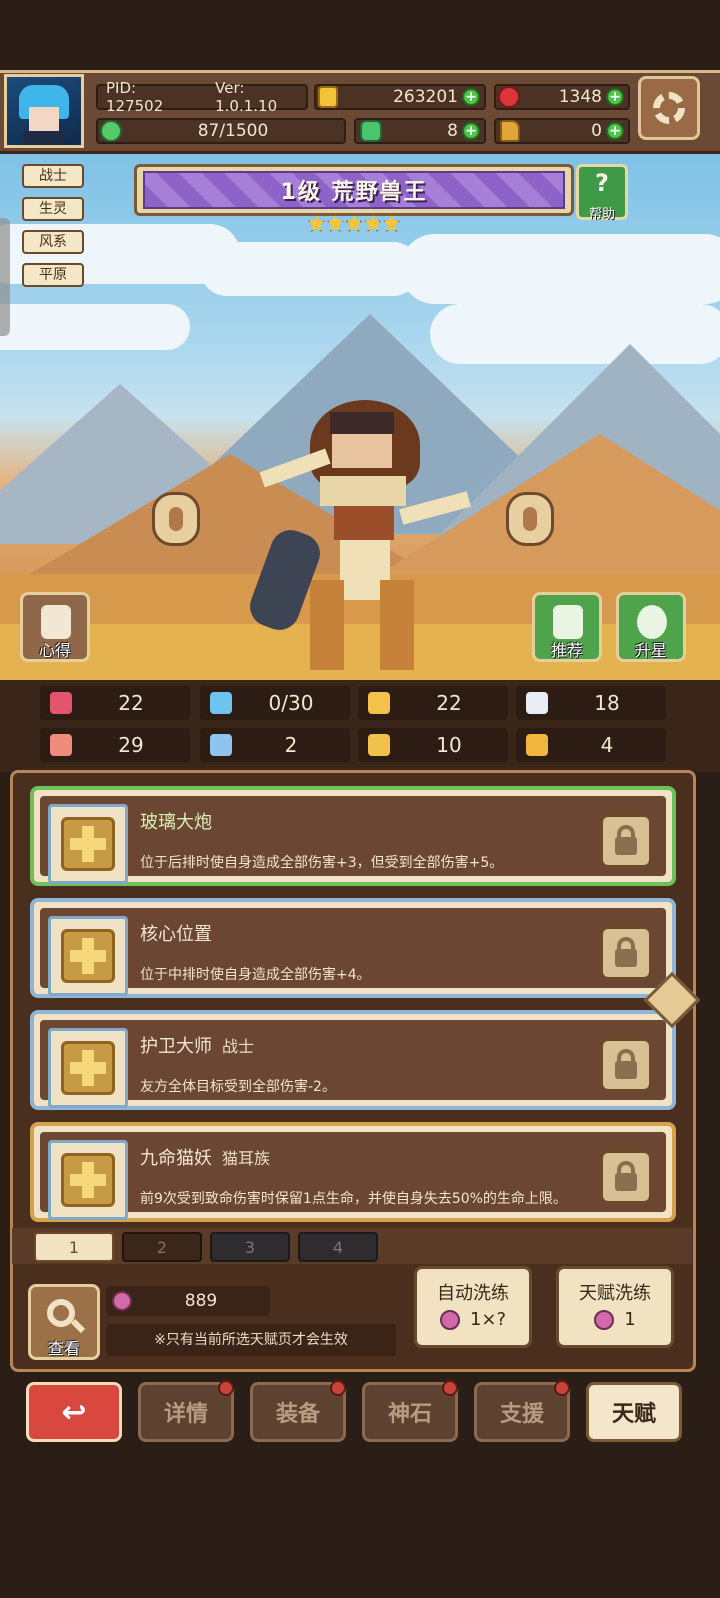 This screenshot has width=720, height=1598. I want to click on talent-wash-cost: 1, so click(630, 1319).